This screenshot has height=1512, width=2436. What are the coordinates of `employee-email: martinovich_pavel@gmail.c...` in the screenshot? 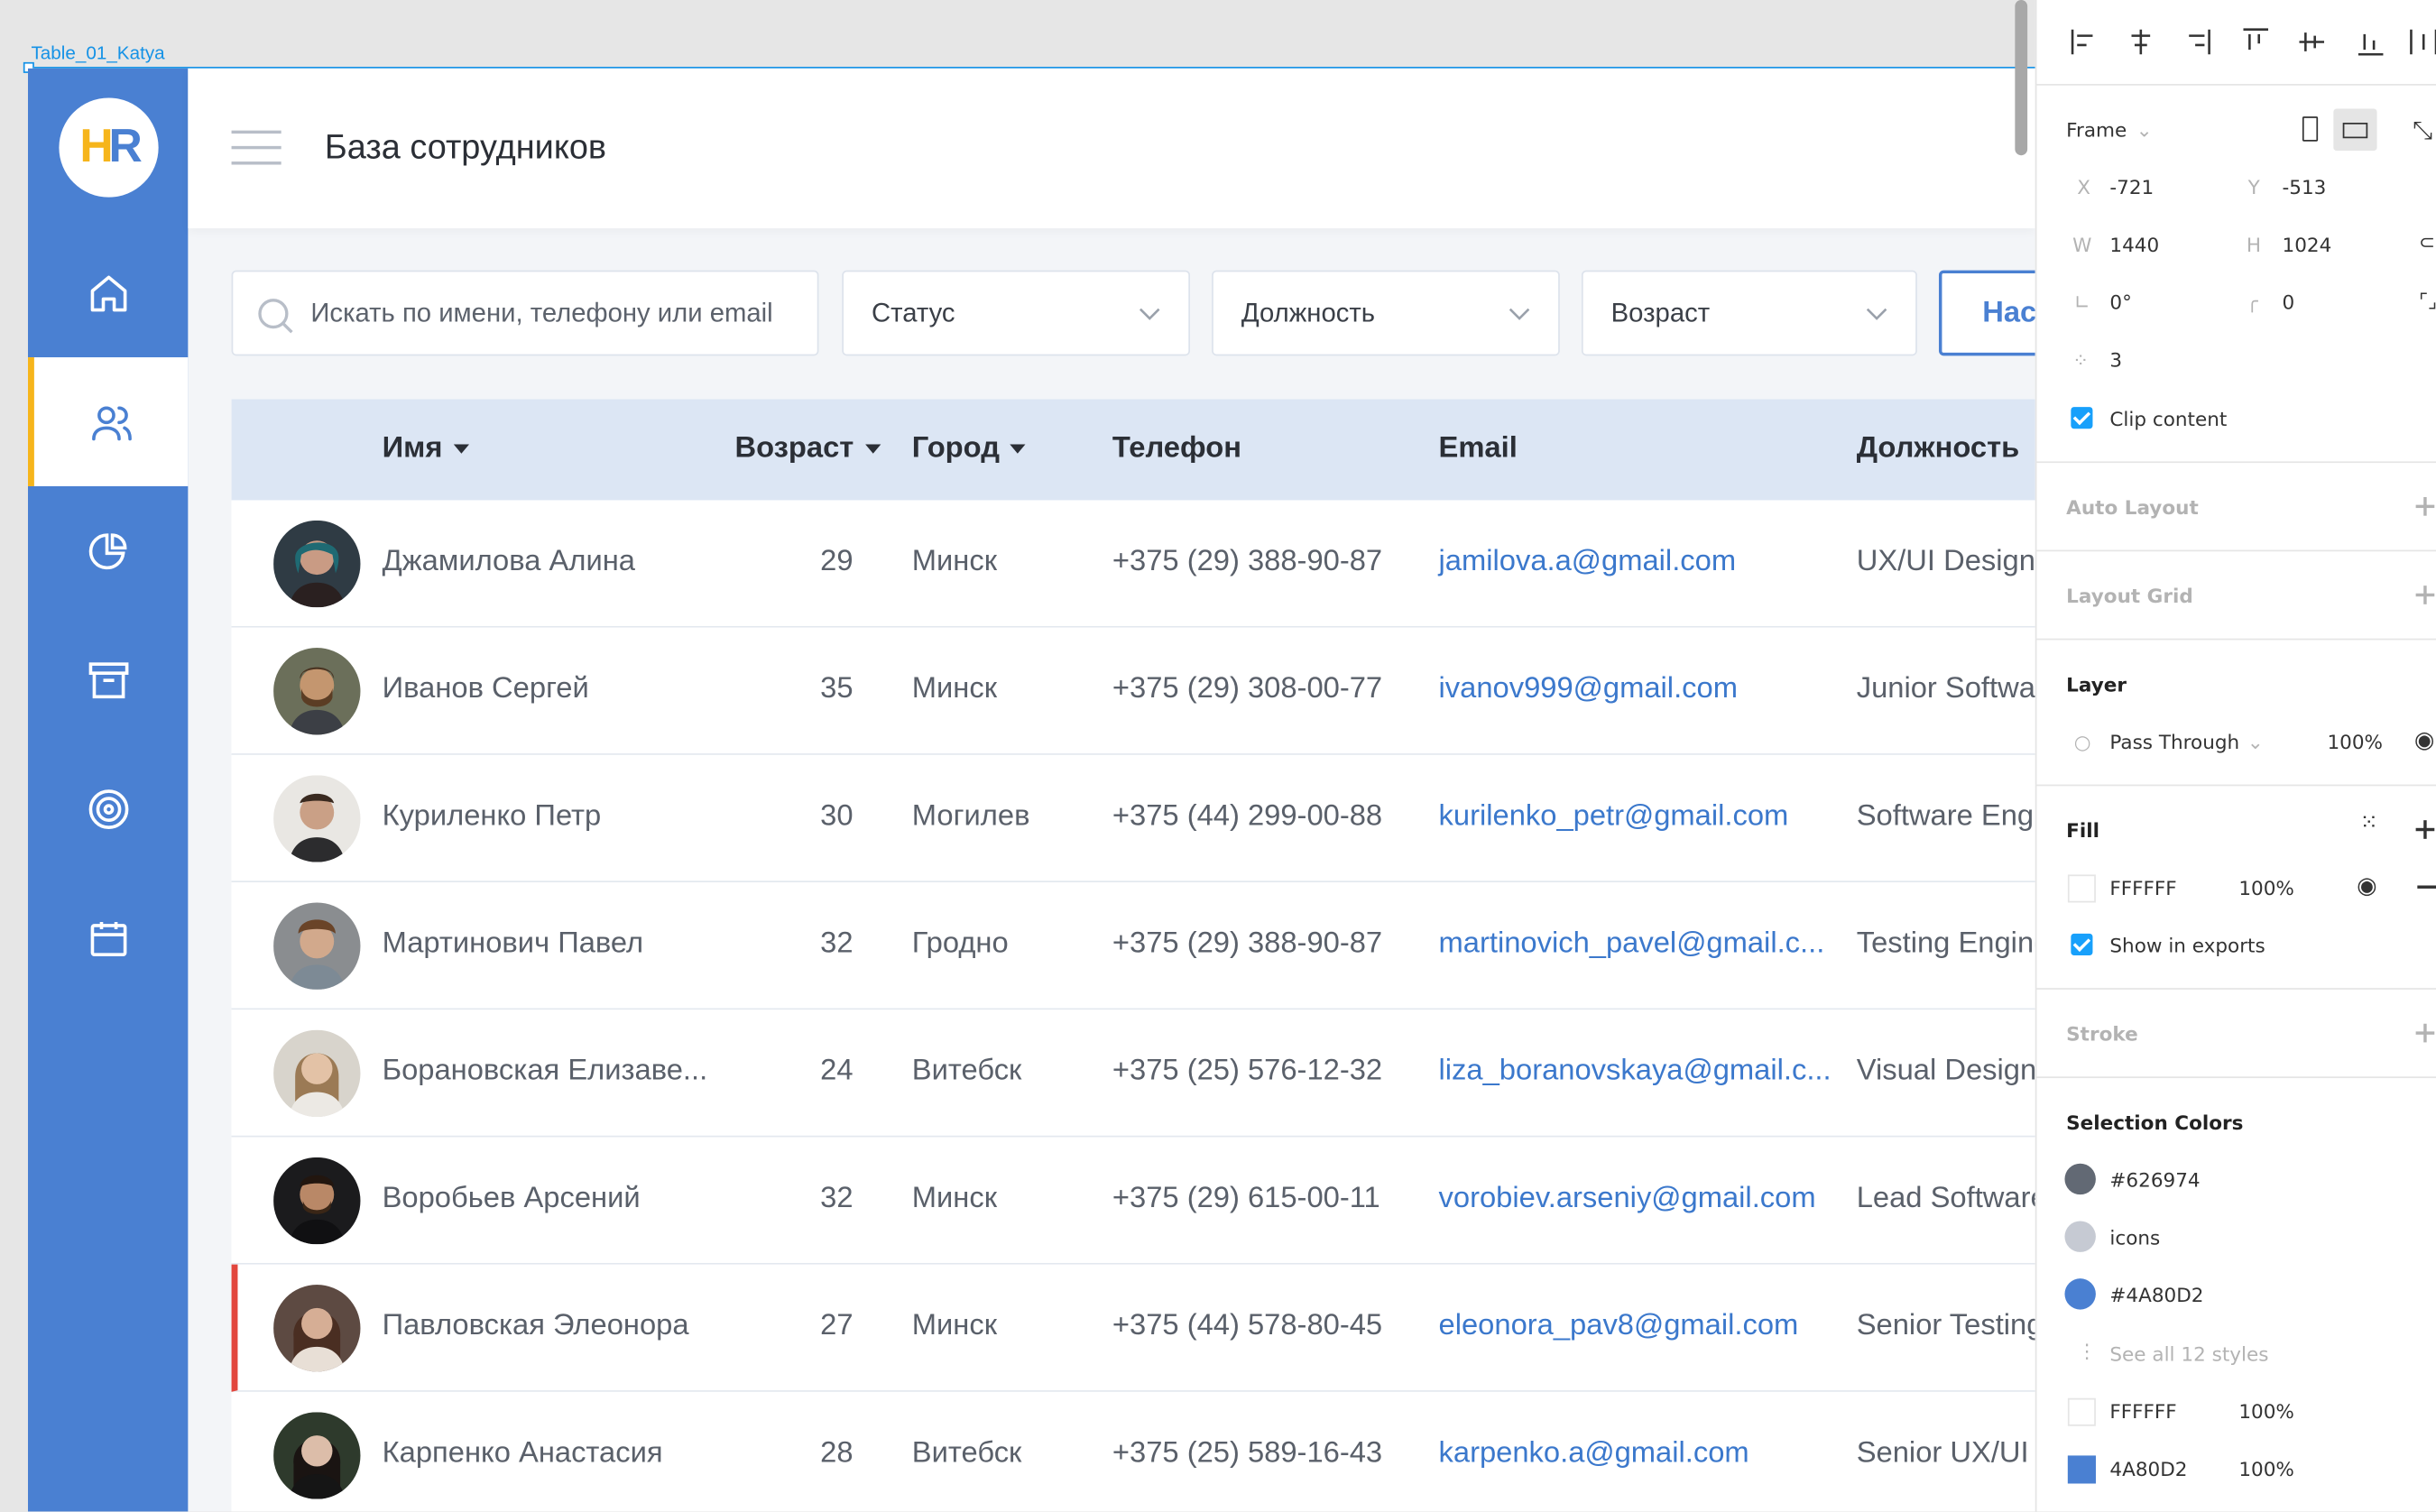 It's located at (1632, 944).